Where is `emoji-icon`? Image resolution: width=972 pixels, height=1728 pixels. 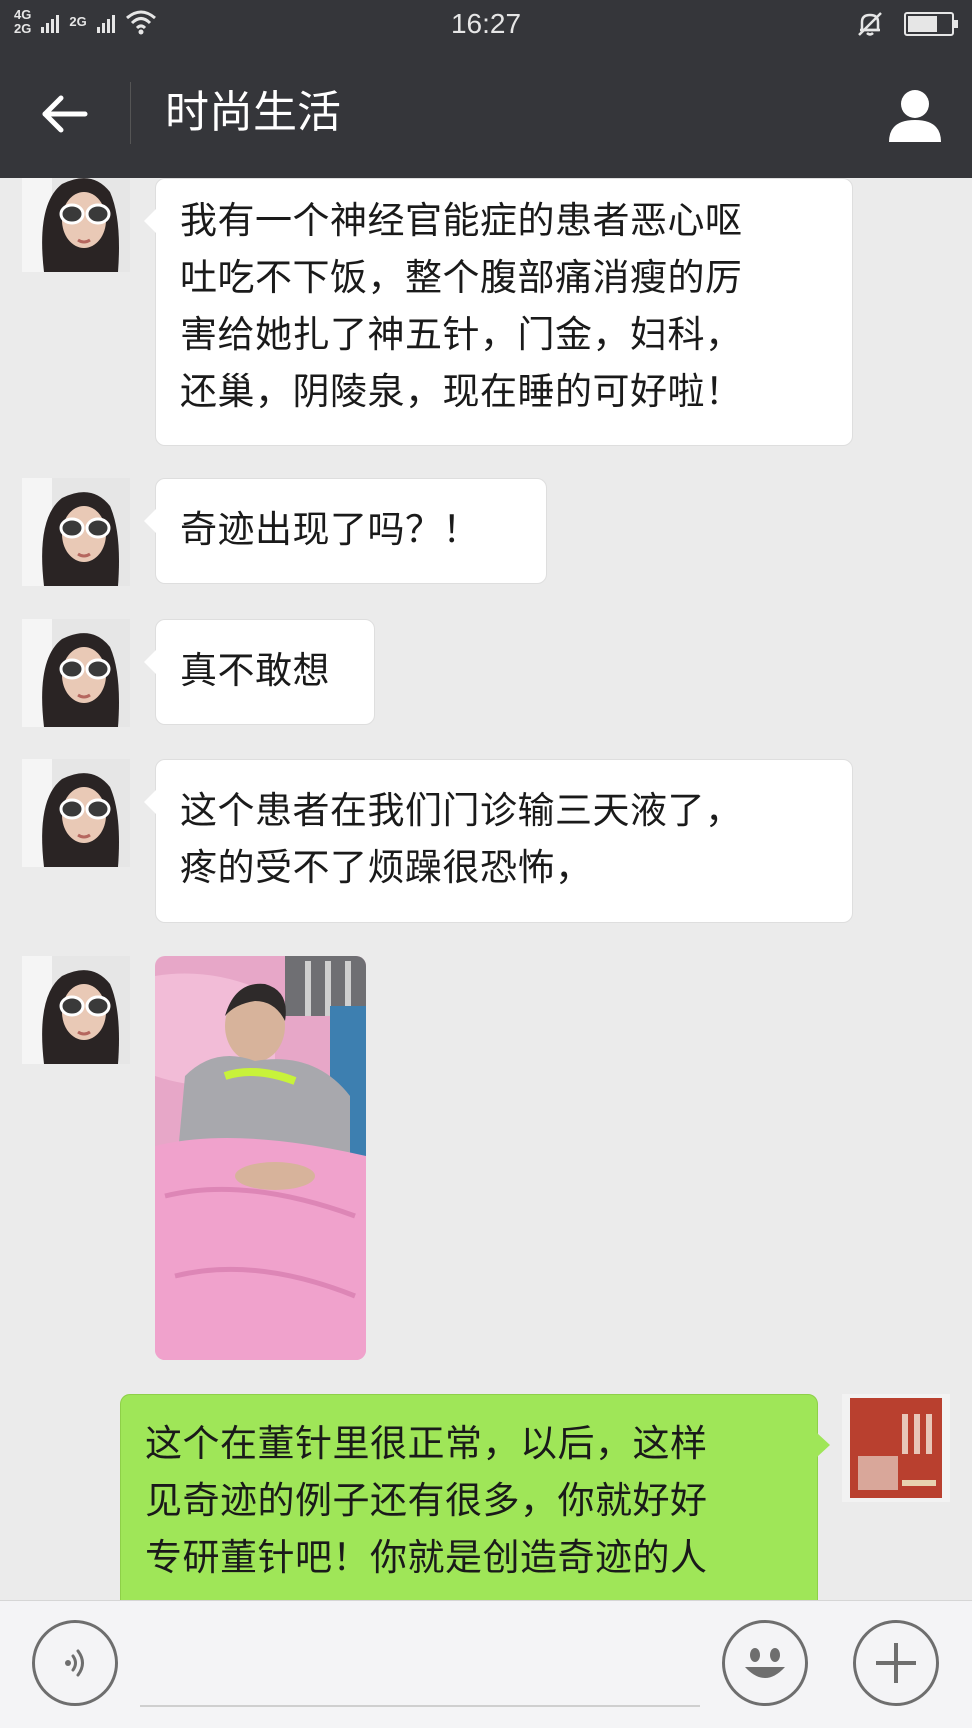 emoji-icon is located at coordinates (765, 1663).